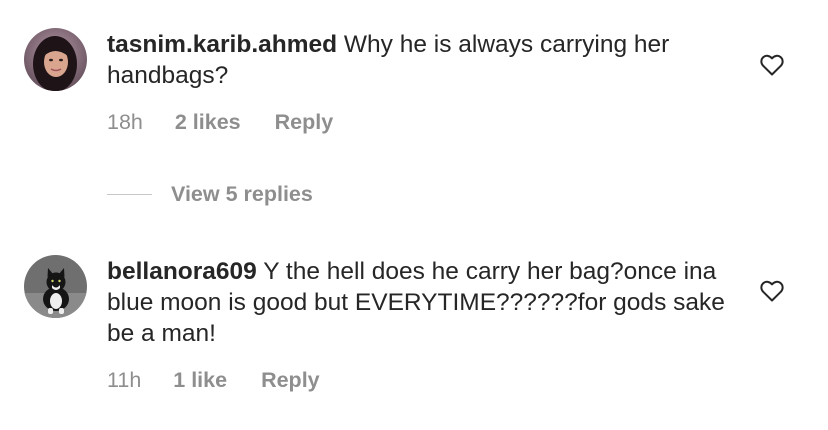  Describe the element at coordinates (208, 122) in the screenshot. I see `comment-likes: 2 likes` at that location.